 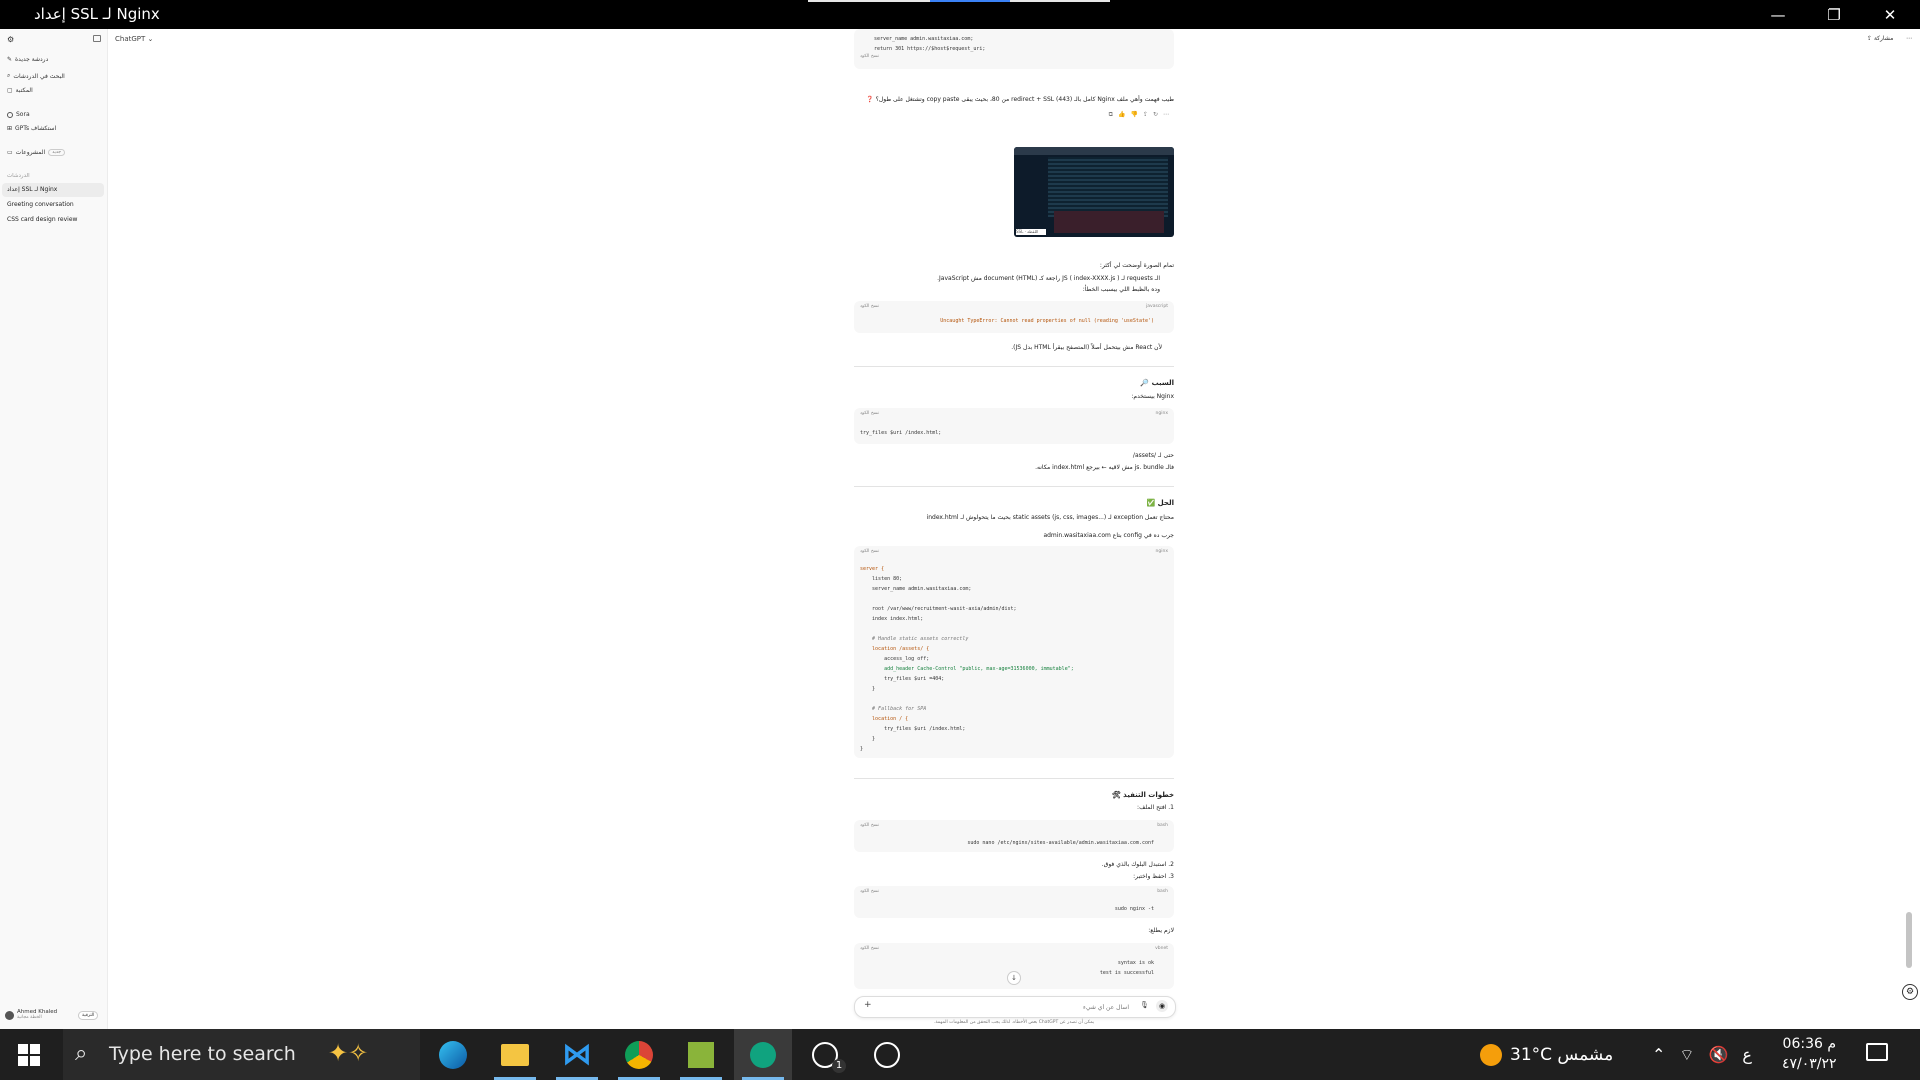 I want to click on help-icon: ⚙, so click(x=1910, y=992).